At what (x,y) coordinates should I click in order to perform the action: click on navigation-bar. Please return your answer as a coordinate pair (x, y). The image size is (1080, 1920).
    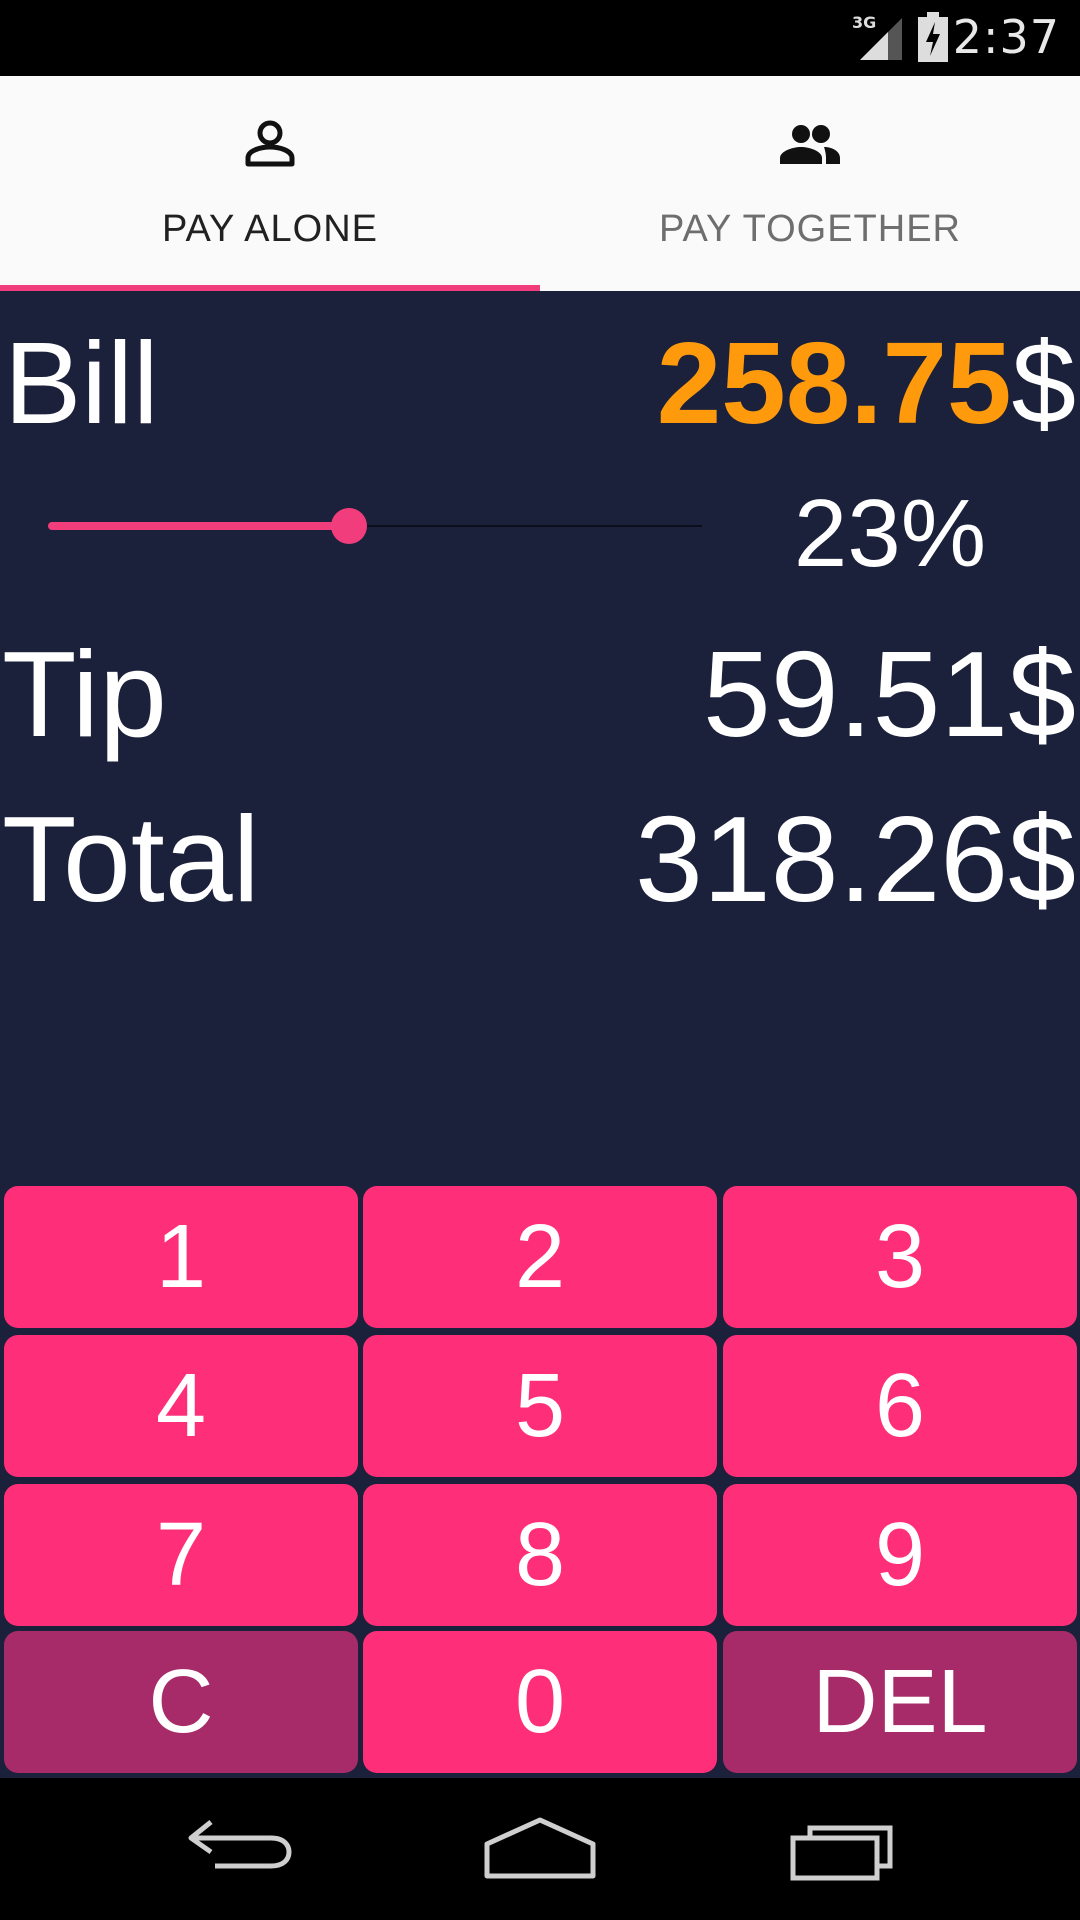
    Looking at the image, I should click on (540, 1849).